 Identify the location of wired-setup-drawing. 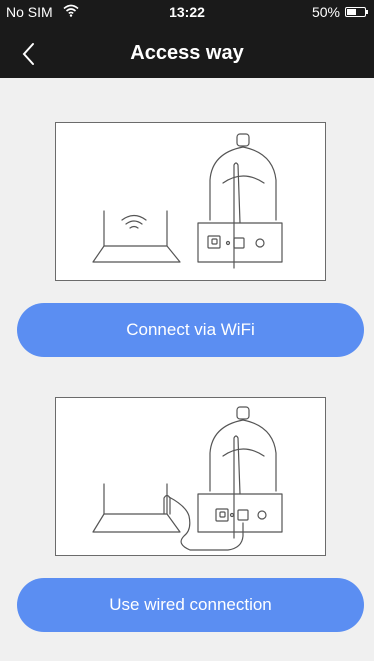
(187, 478).